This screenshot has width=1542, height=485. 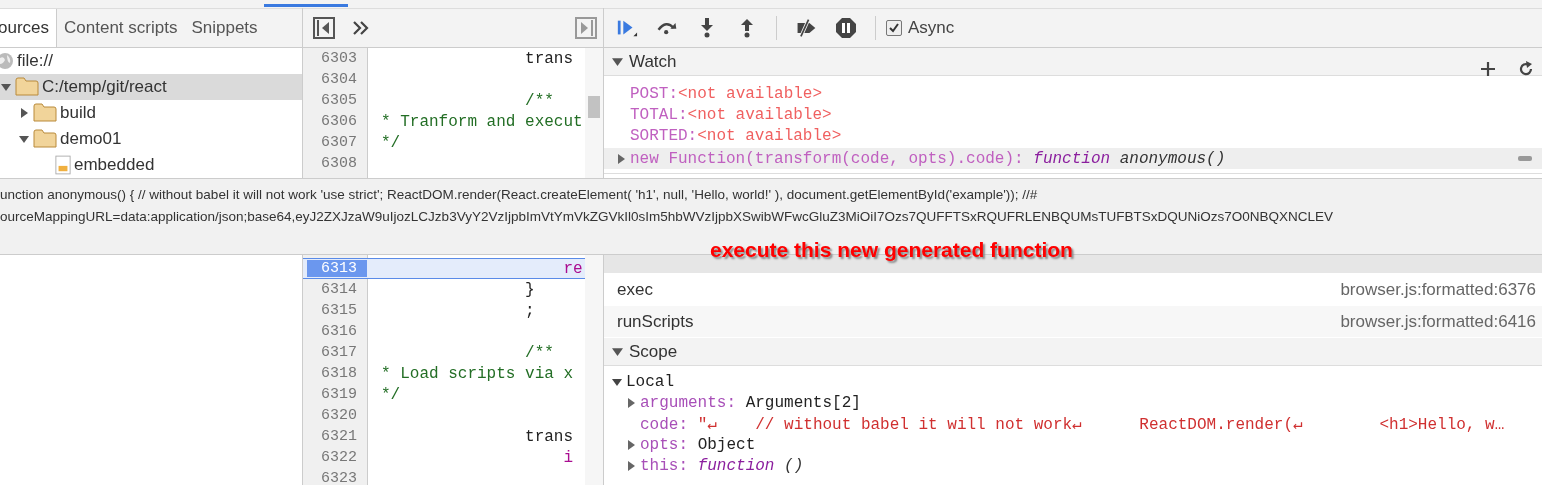 What do you see at coordinates (1073, 352) in the screenshot?
I see `scope-header: Scope` at bounding box center [1073, 352].